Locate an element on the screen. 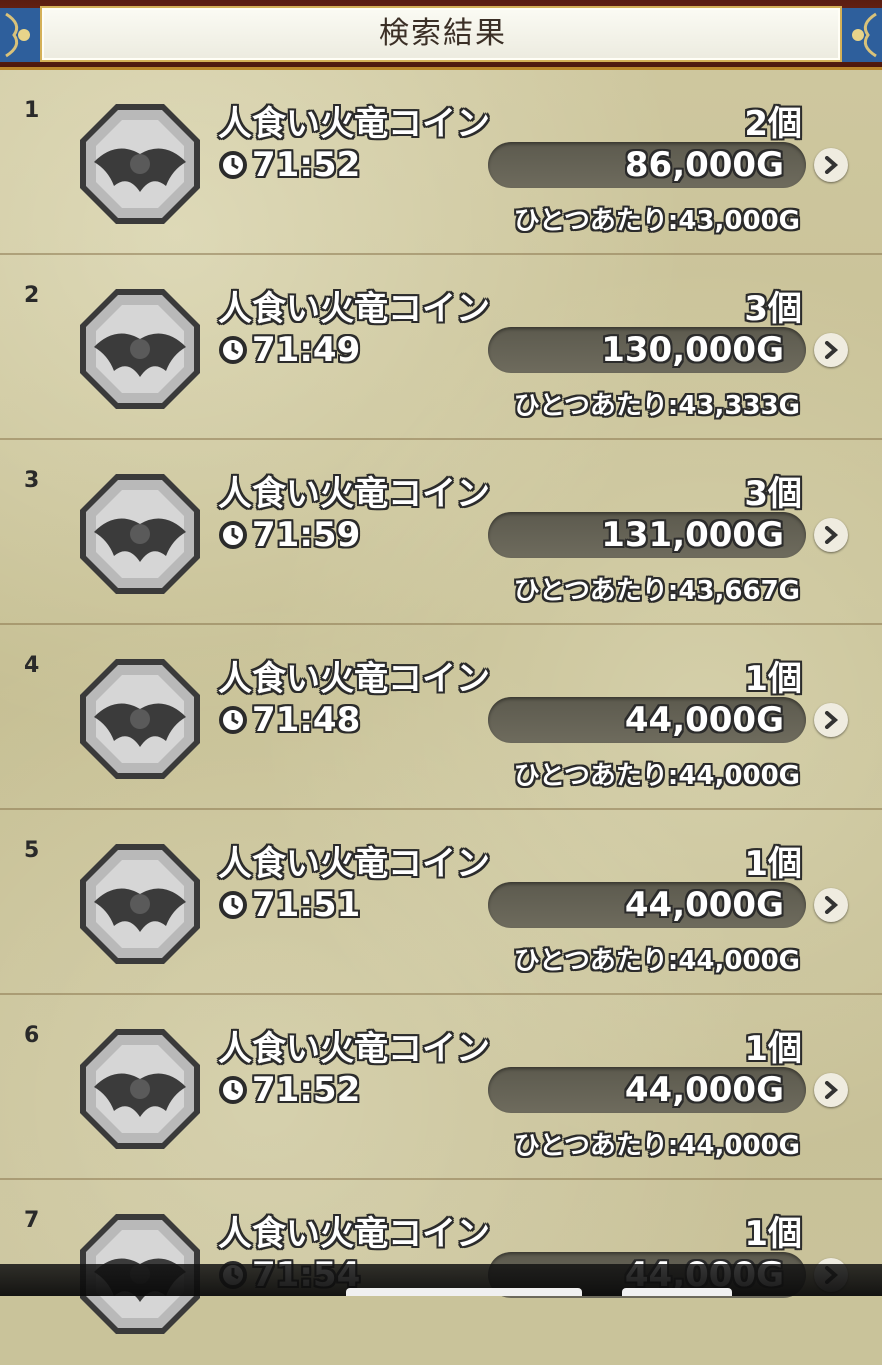 This screenshot has height=1365, width=882. header-bar: 検索結果 is located at coordinates (441, 35).